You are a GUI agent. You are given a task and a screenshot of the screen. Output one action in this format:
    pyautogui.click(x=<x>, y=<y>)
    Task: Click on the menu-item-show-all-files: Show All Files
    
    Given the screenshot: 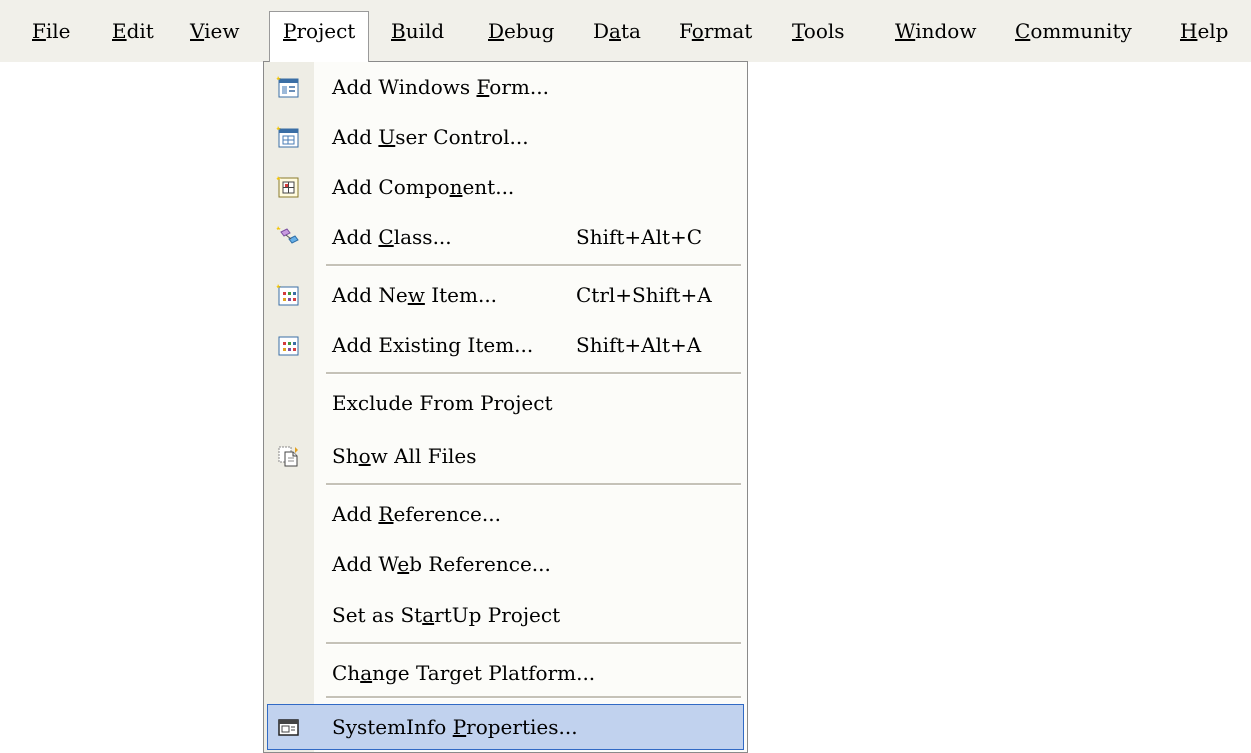 What is the action you would take?
    pyautogui.click(x=505, y=456)
    